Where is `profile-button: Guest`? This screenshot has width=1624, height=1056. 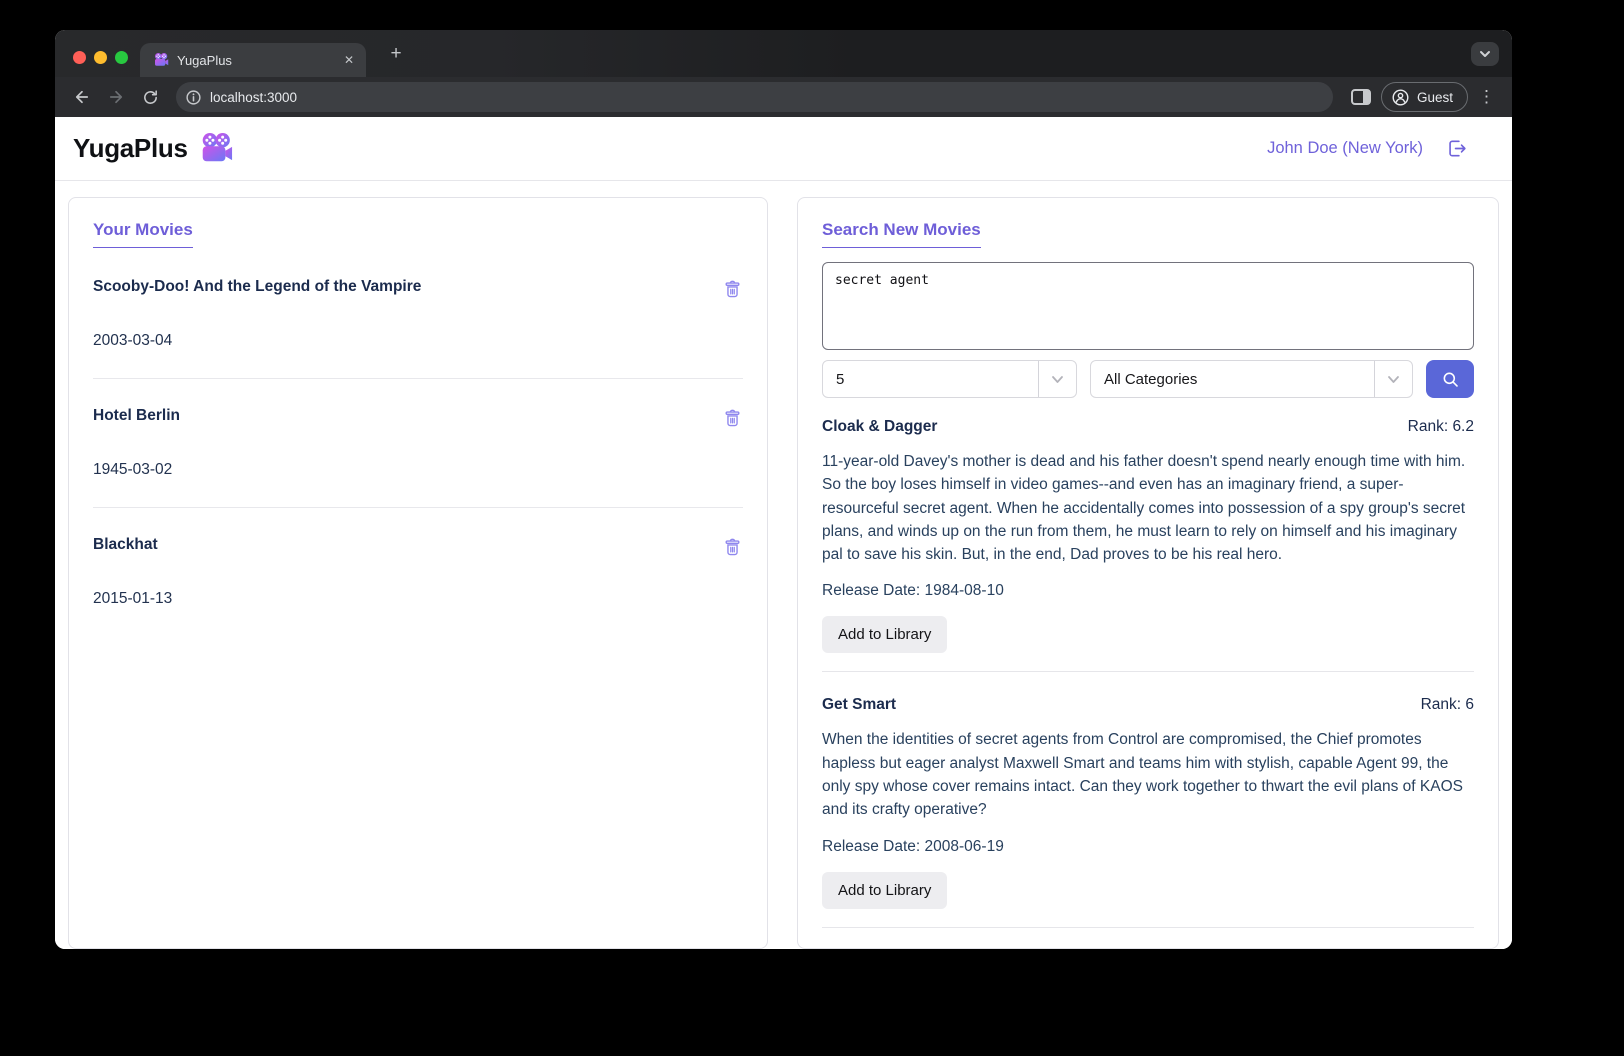 profile-button: Guest is located at coordinates (1424, 97).